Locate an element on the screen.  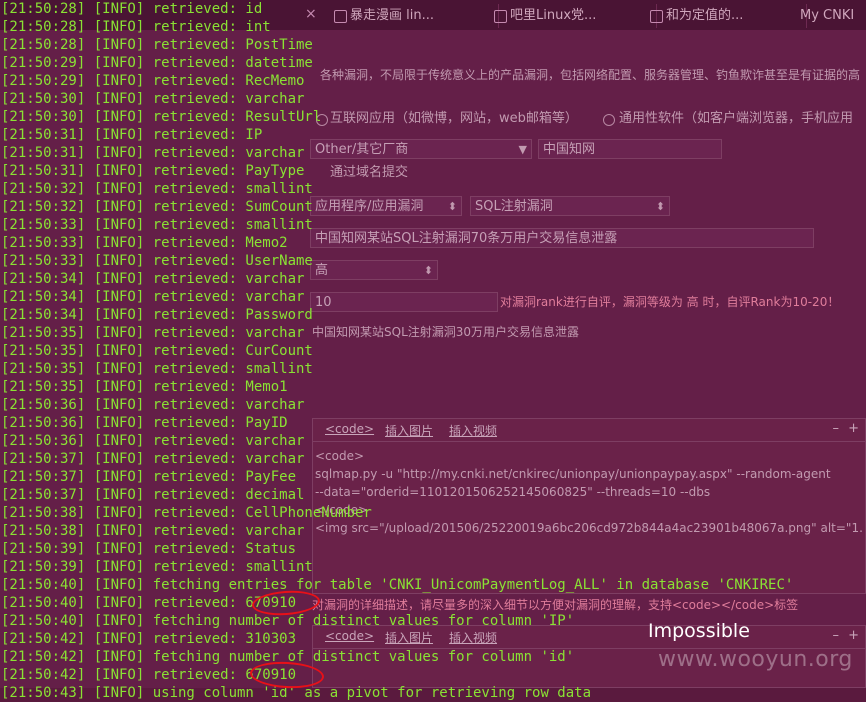
terminal-line: [21:50:29] [INFO] retrieved: datetime is located at coordinates (157, 63).